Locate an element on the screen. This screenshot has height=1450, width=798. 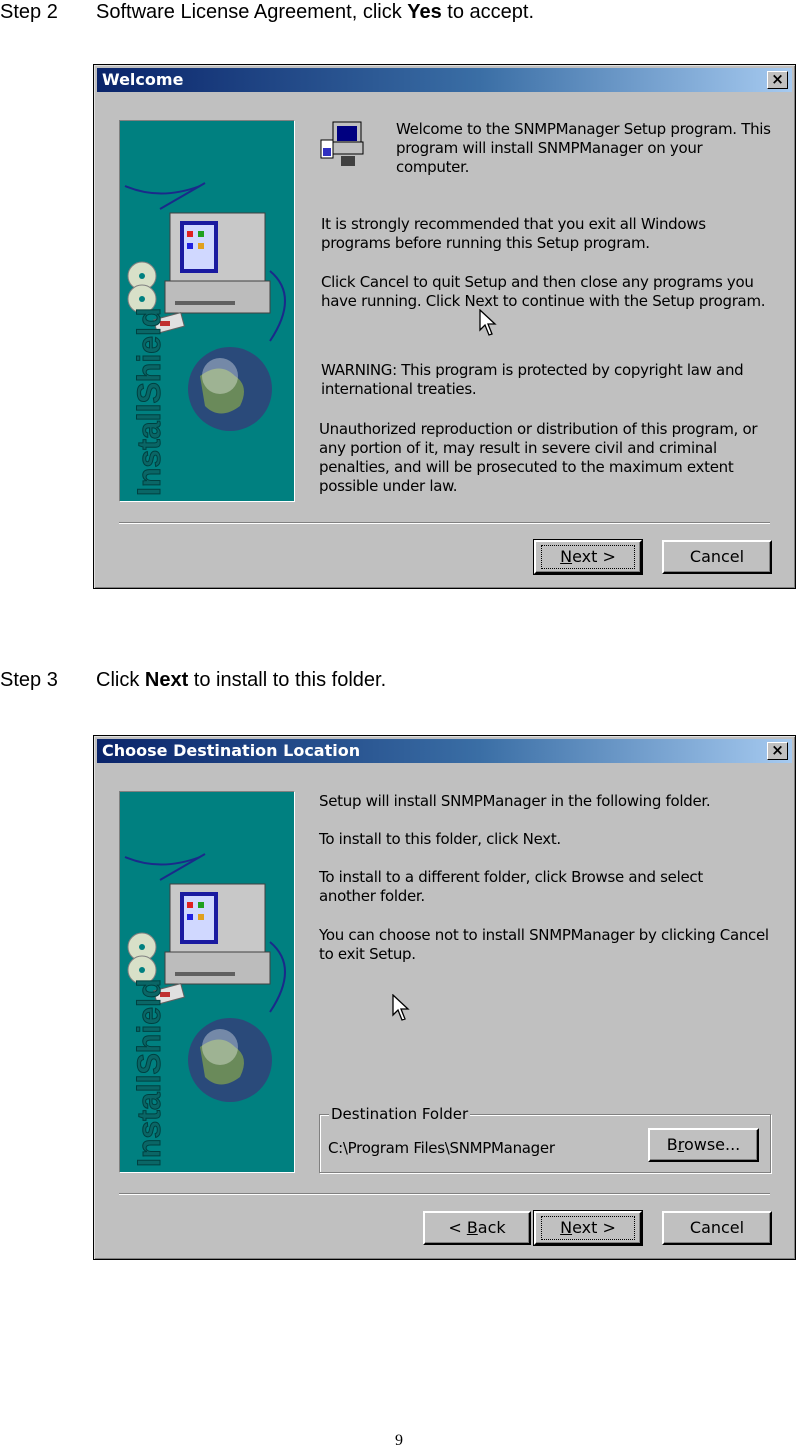
step-2-text-end: to accept. is located at coordinates (488, 12).